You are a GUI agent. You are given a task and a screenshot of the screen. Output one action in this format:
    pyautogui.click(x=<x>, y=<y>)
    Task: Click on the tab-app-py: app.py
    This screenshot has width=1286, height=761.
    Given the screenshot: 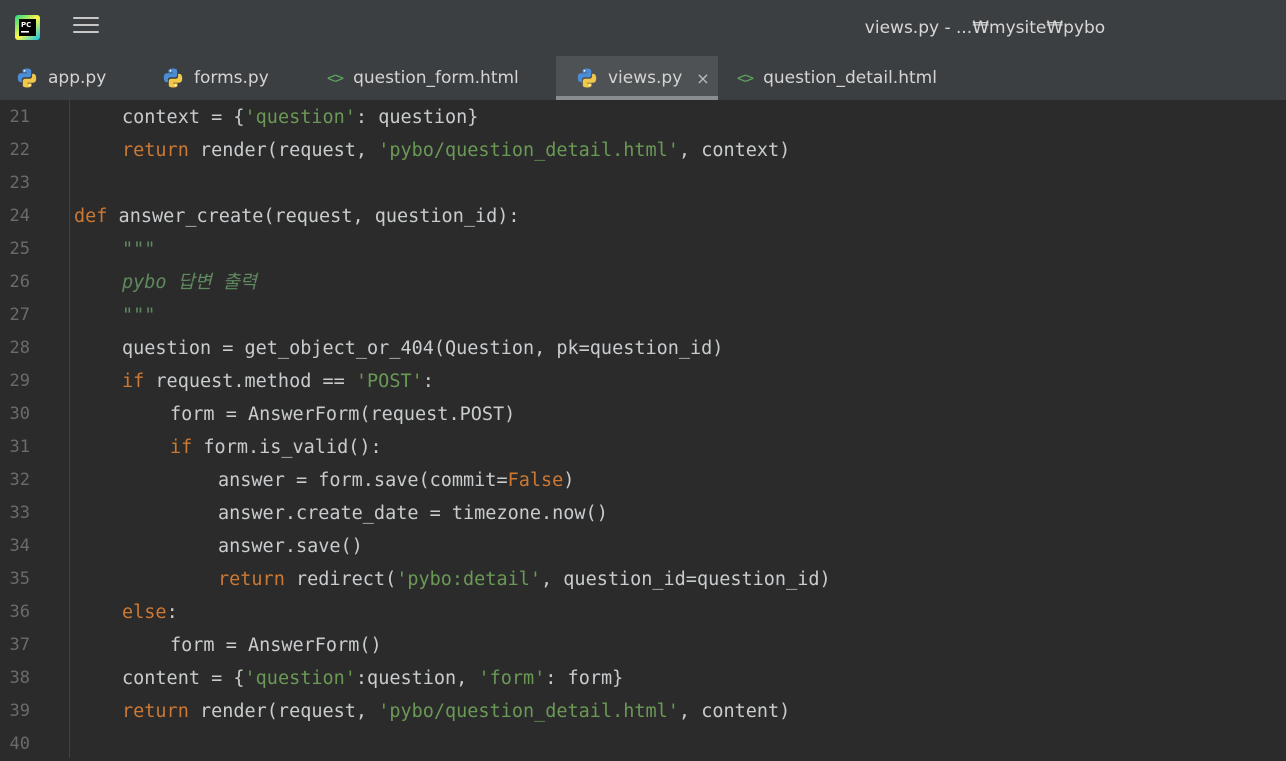 What is the action you would take?
    pyautogui.click(x=68, y=78)
    